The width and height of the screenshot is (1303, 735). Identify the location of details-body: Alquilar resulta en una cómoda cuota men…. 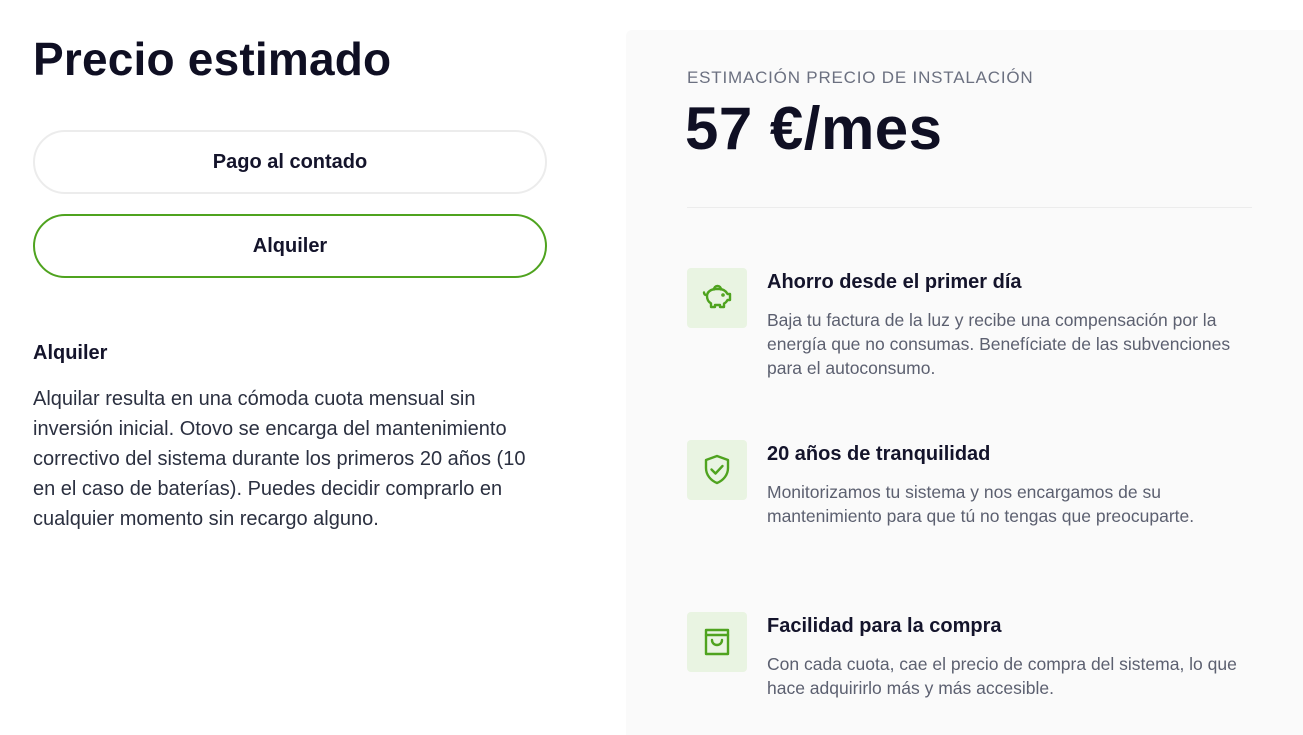
(279, 459).